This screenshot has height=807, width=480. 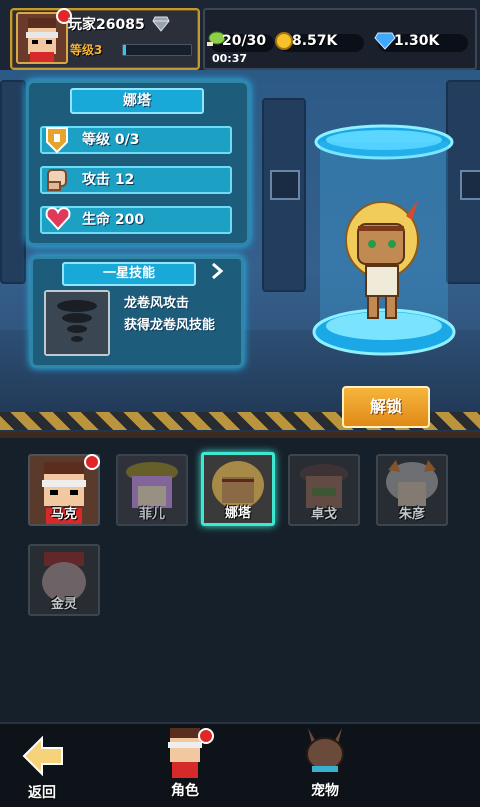 I want to click on roster-slot-jinling: 金灵, so click(x=64, y=580).